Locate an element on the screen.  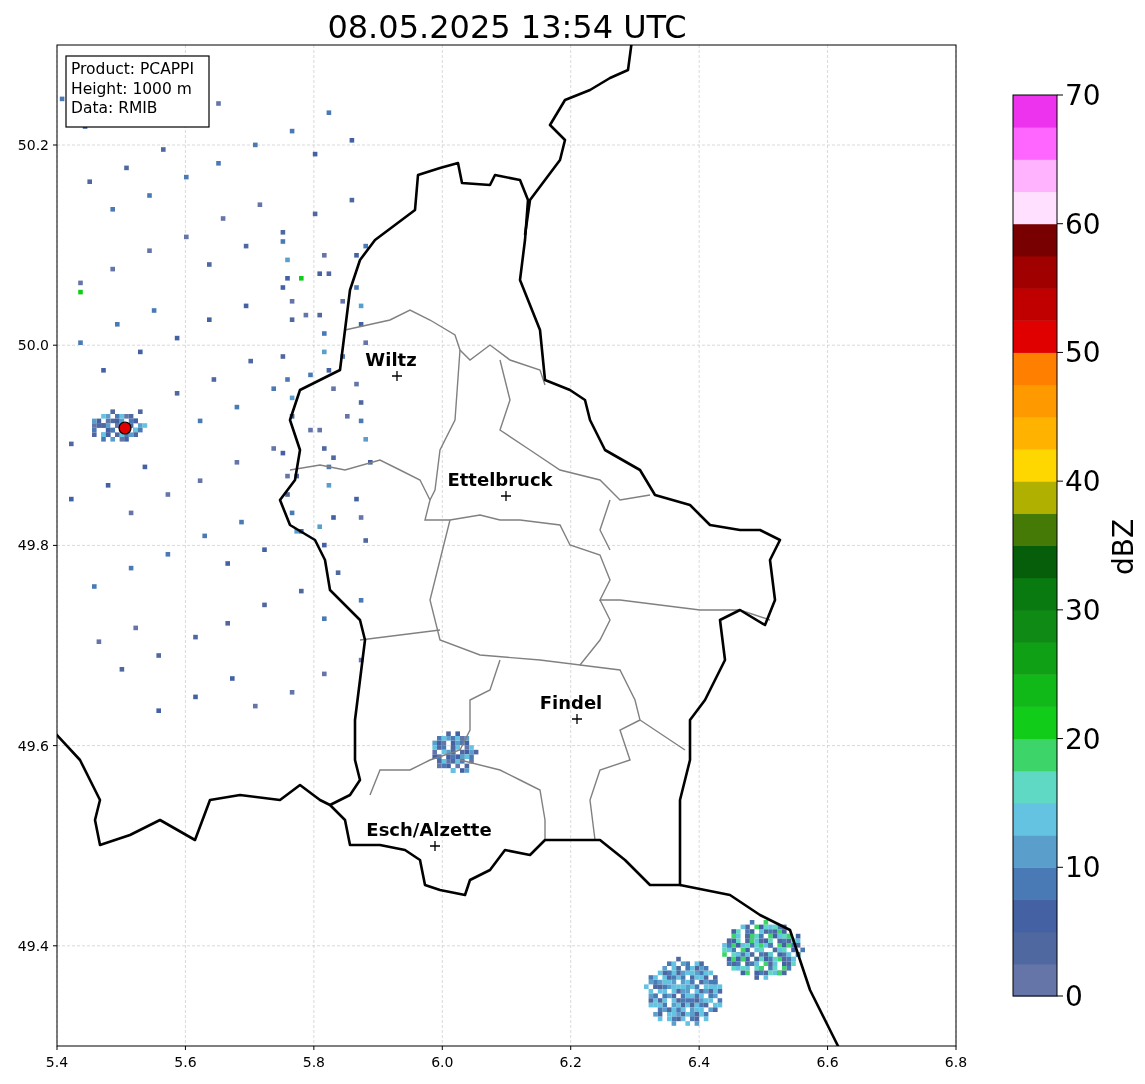
x-tick-label: 5.6 is located at coordinates (185, 1062).